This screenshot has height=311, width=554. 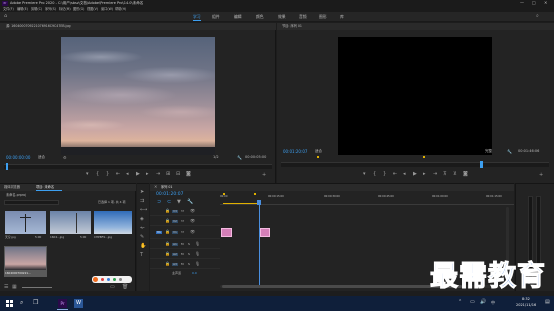 I want to click on source-scrub-bar, so click(x=138, y=166).